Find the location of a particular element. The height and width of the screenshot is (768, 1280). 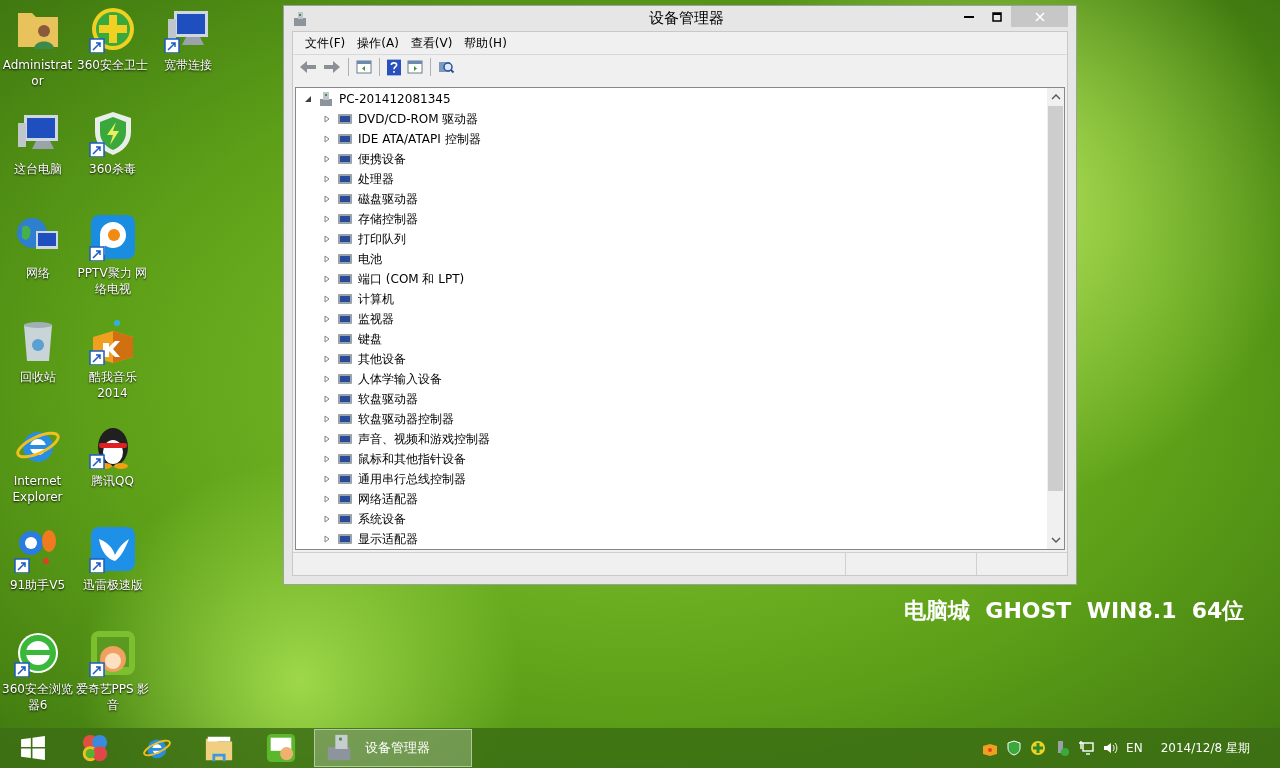

tree-item: 便携设备 is located at coordinates (382, 159).